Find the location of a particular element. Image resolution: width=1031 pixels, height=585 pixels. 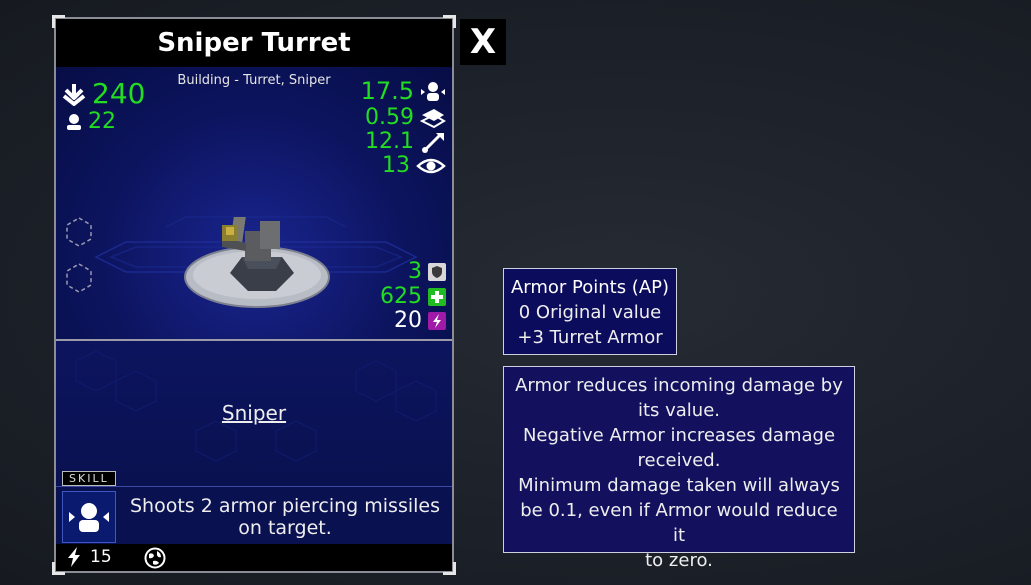

tooltip-line: received. is located at coordinates (679, 460).